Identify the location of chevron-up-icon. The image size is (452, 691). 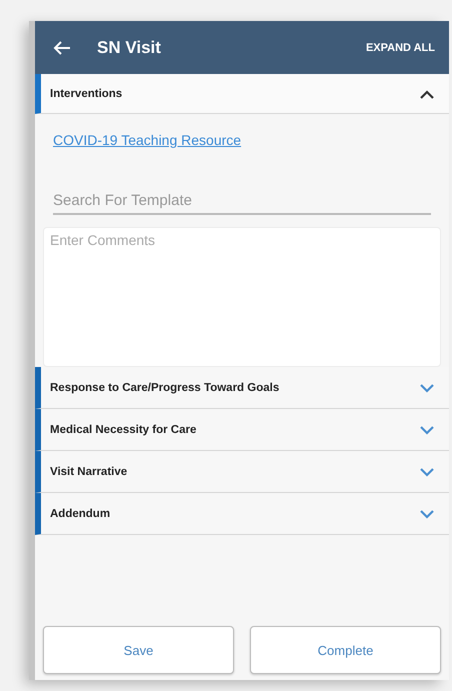
(427, 93).